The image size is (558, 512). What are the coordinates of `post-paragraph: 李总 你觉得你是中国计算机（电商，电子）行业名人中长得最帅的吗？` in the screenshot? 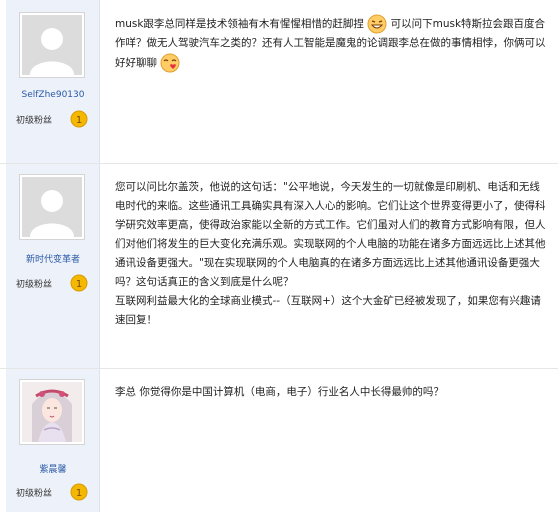 It's located at (279, 392).